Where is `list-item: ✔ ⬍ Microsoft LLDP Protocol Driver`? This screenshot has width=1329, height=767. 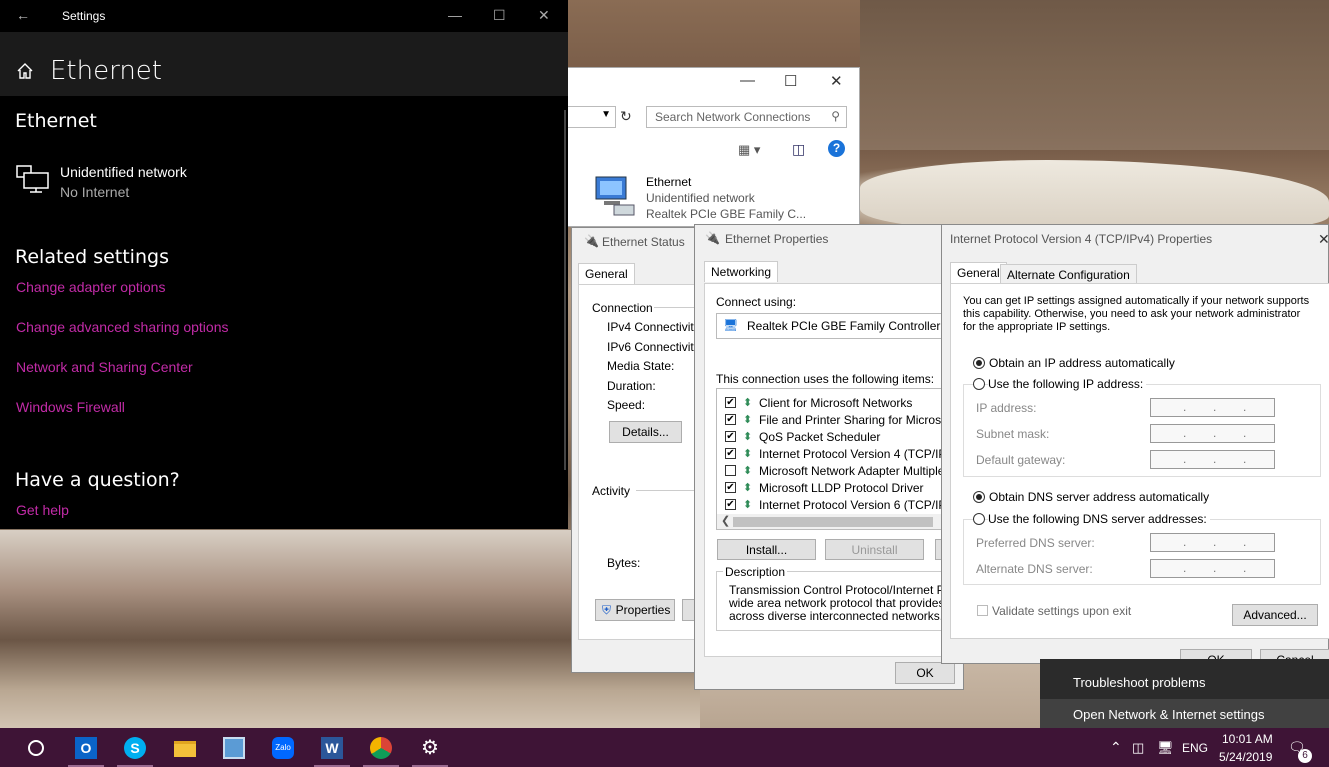
list-item: ✔ ⬍ Microsoft LLDP Protocol Driver is located at coordinates (836, 488).